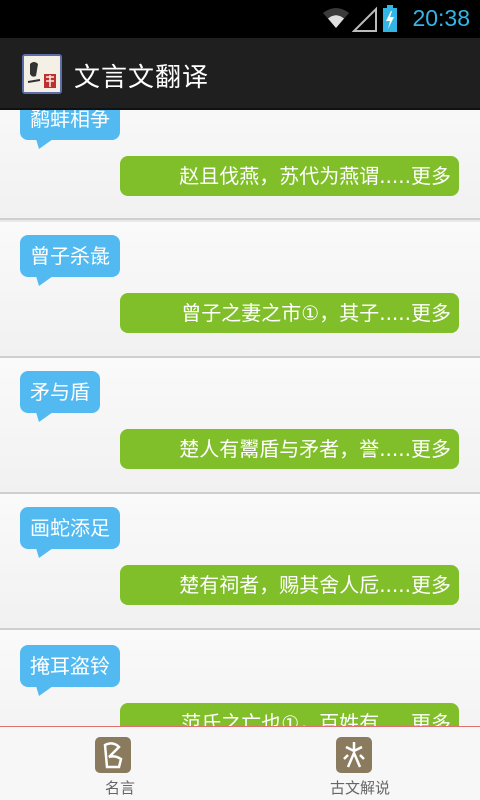  Describe the element at coordinates (240, 678) in the screenshot. I see `story-list-item: 掩耳盗铃 范氏之亡也①，百姓有.....更多` at that location.